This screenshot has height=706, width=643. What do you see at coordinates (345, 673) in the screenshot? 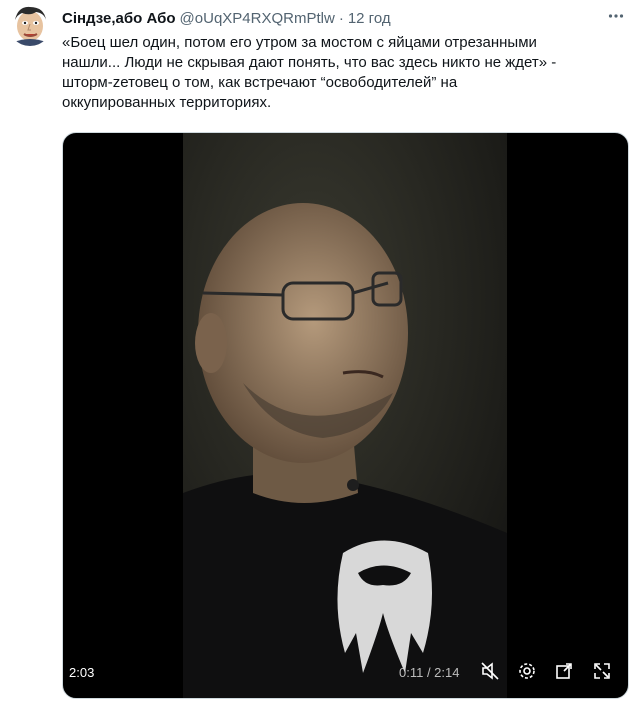
I see `video-controls: 2:03 0:11 / 2:14` at bounding box center [345, 673].